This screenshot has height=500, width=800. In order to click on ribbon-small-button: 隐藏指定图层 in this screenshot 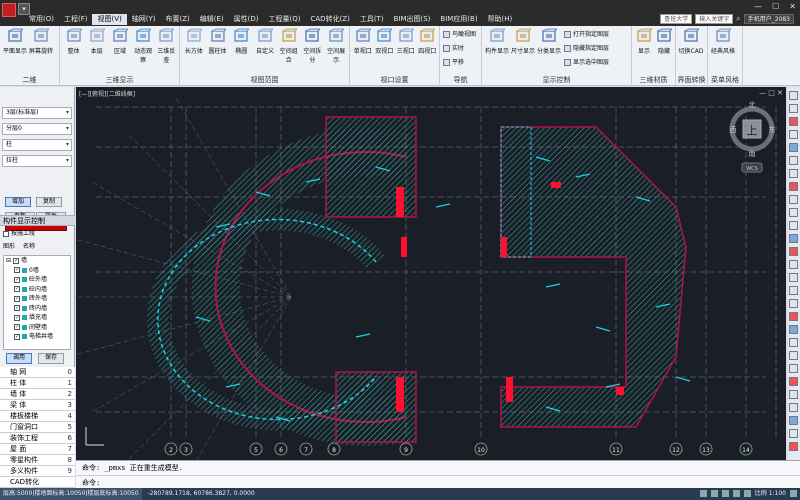, I will do `click(586, 47)`.